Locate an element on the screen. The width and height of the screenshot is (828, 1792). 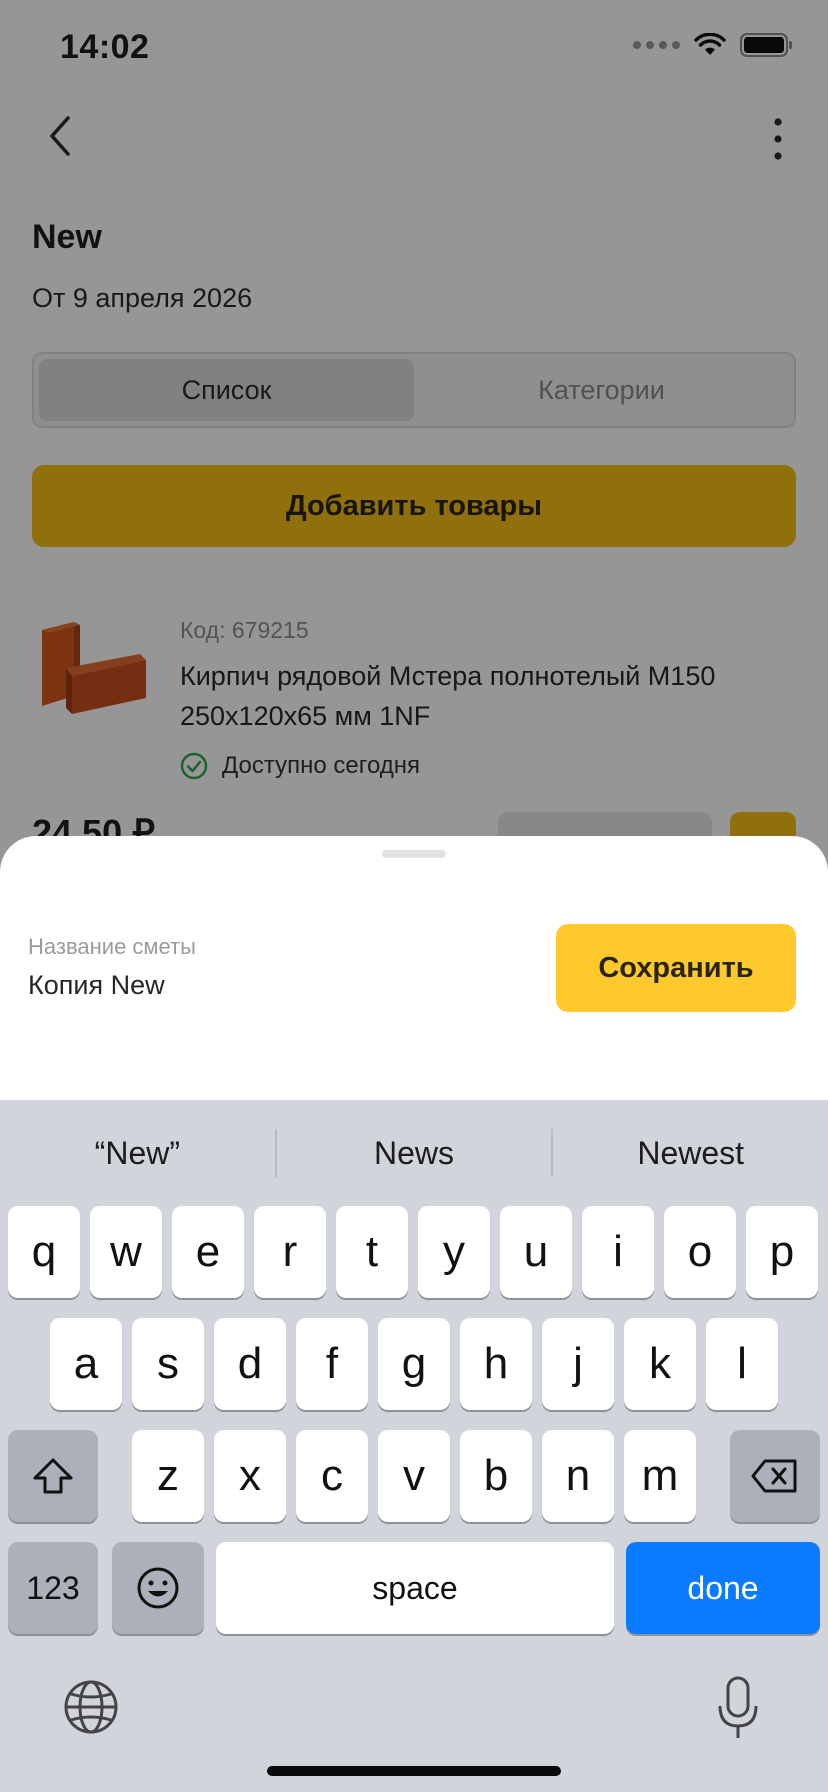
sheet-grabber is located at coordinates (414, 854).